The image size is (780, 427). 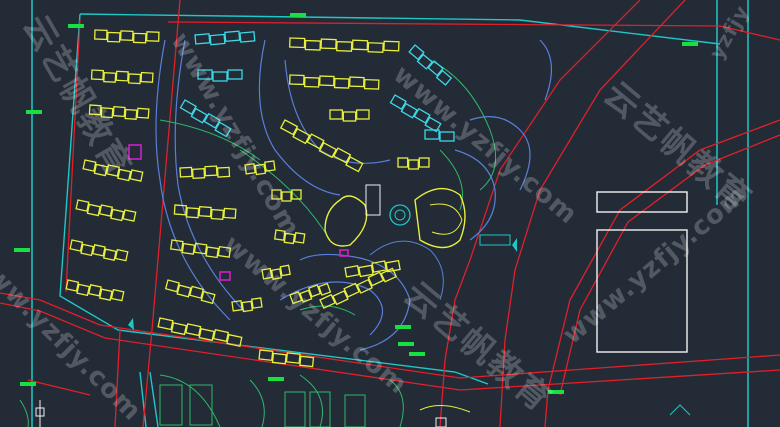 What do you see at coordinates (363, 405) in the screenshot?
I see `bottom-area` at bounding box center [363, 405].